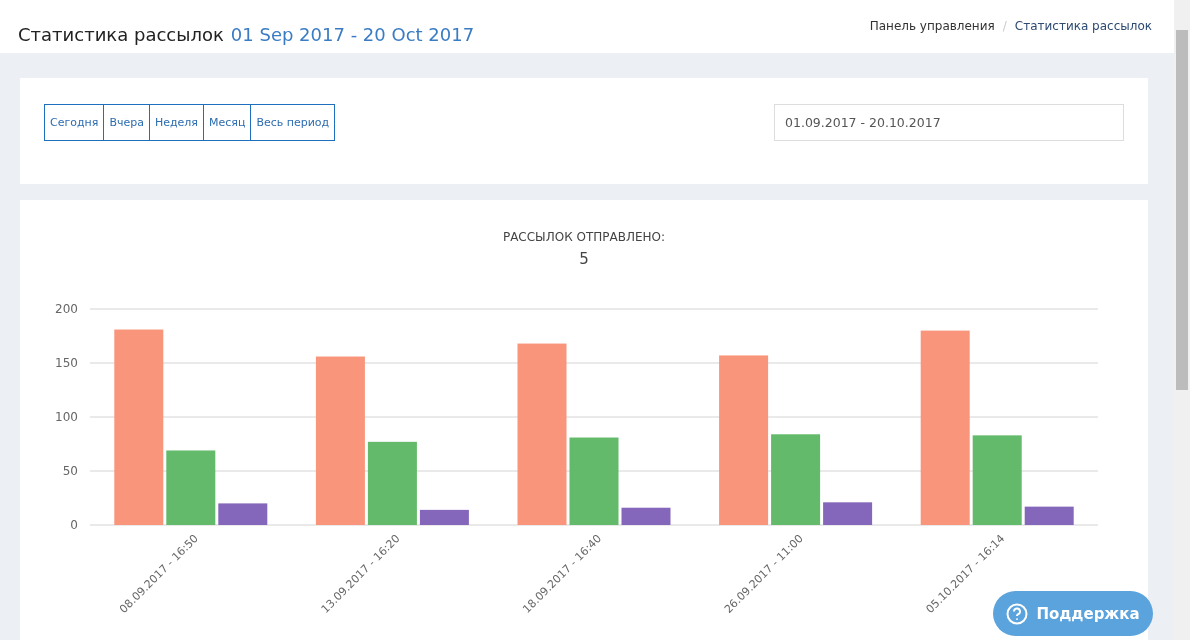 The height and width of the screenshot is (640, 1190). I want to click on scrollbar, so click(1182, 320).